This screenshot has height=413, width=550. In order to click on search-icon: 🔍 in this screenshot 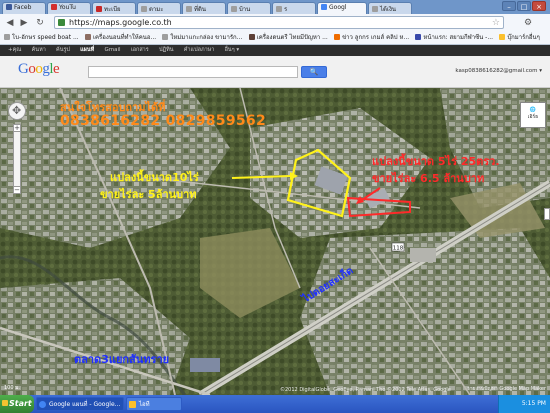, I will do `click(314, 72)`.